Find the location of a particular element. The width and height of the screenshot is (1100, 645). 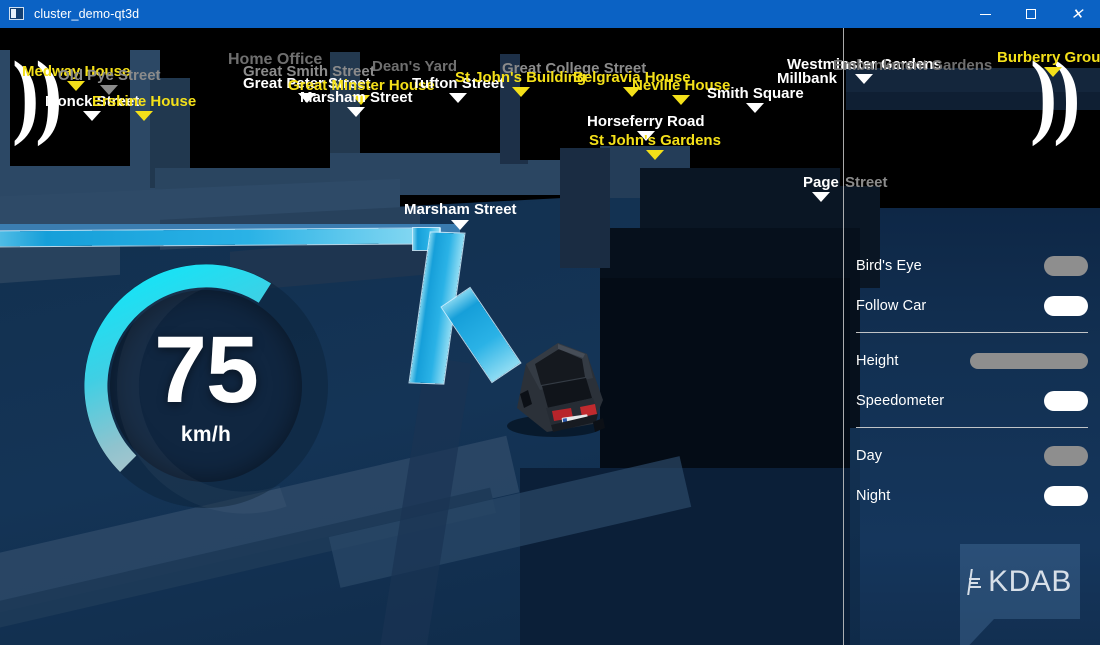

title-bar: cluster_demo-qt3d ✕ is located at coordinates (550, 14).